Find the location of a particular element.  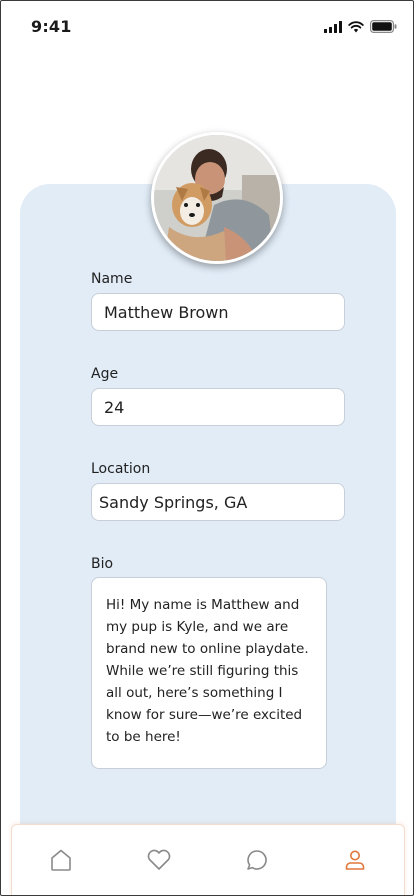

status-time: 9:41 is located at coordinates (51, 26).